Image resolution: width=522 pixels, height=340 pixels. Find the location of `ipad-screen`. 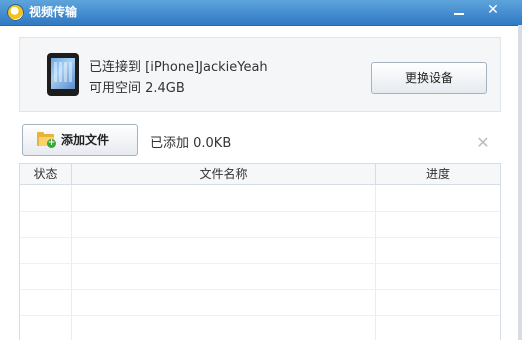

ipad-screen is located at coordinates (63, 73).